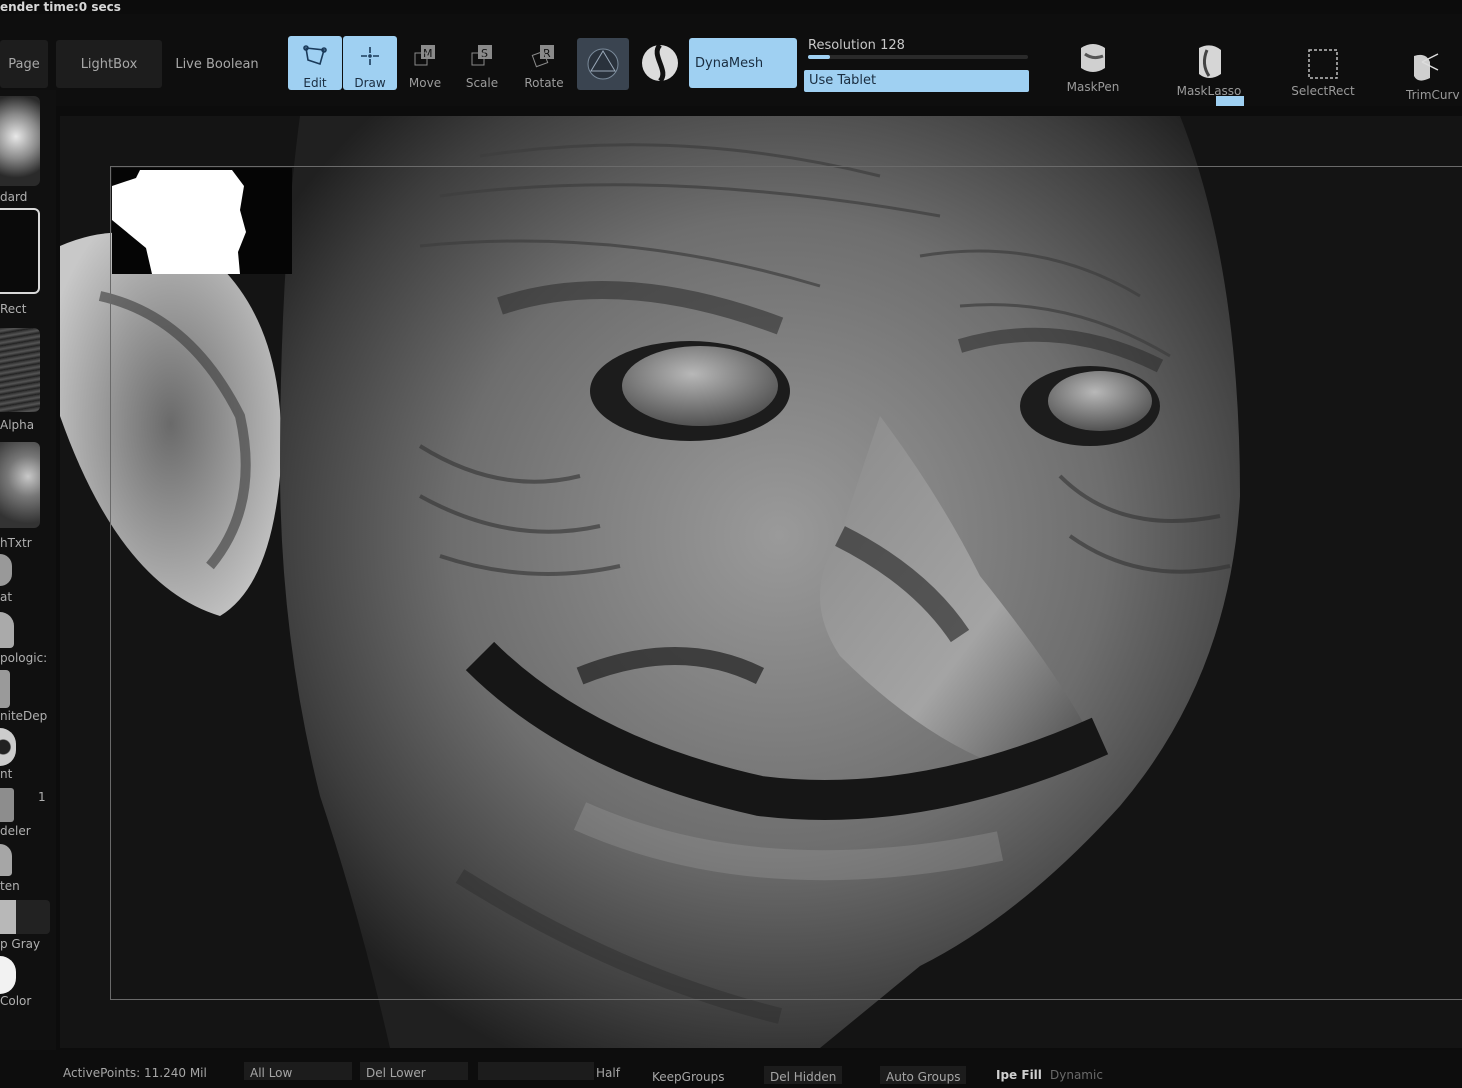  I want to click on maskpen-brush-button: MaskPen, so click(1093, 59).